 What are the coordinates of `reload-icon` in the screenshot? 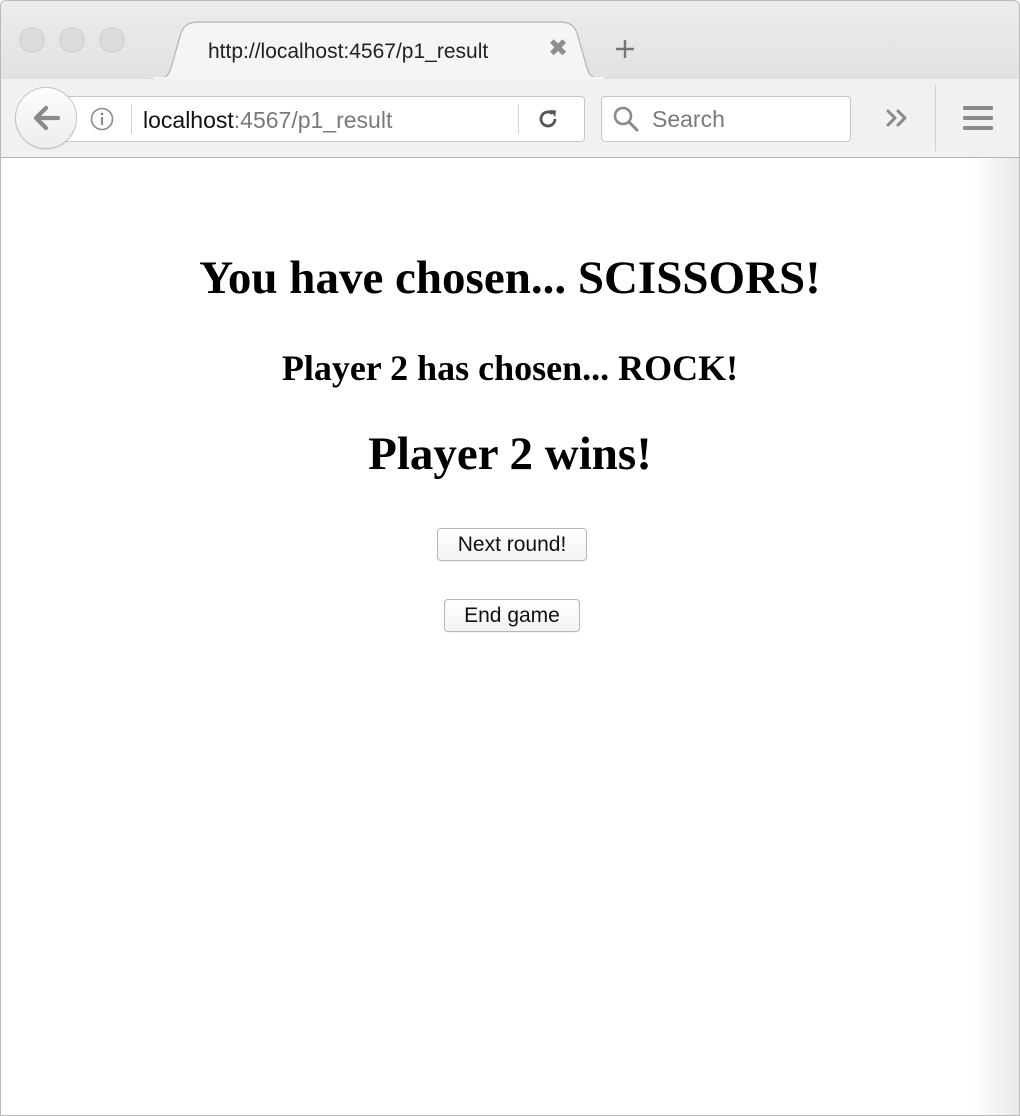 It's located at (548, 119).